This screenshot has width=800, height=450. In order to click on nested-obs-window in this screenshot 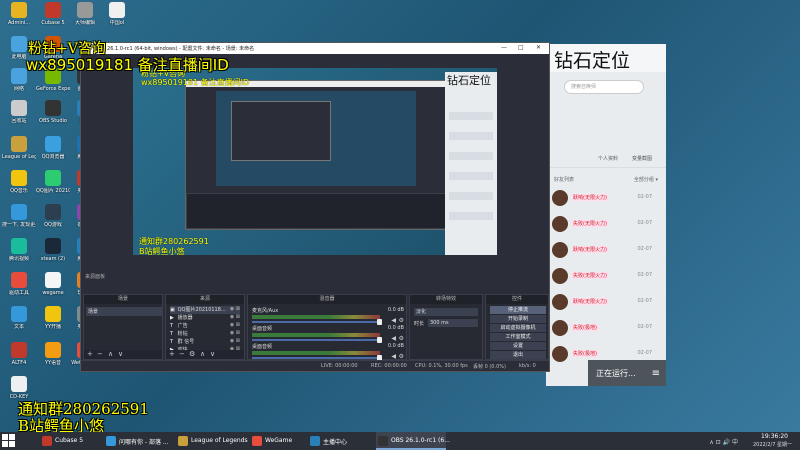, I will do `click(316, 155)`.